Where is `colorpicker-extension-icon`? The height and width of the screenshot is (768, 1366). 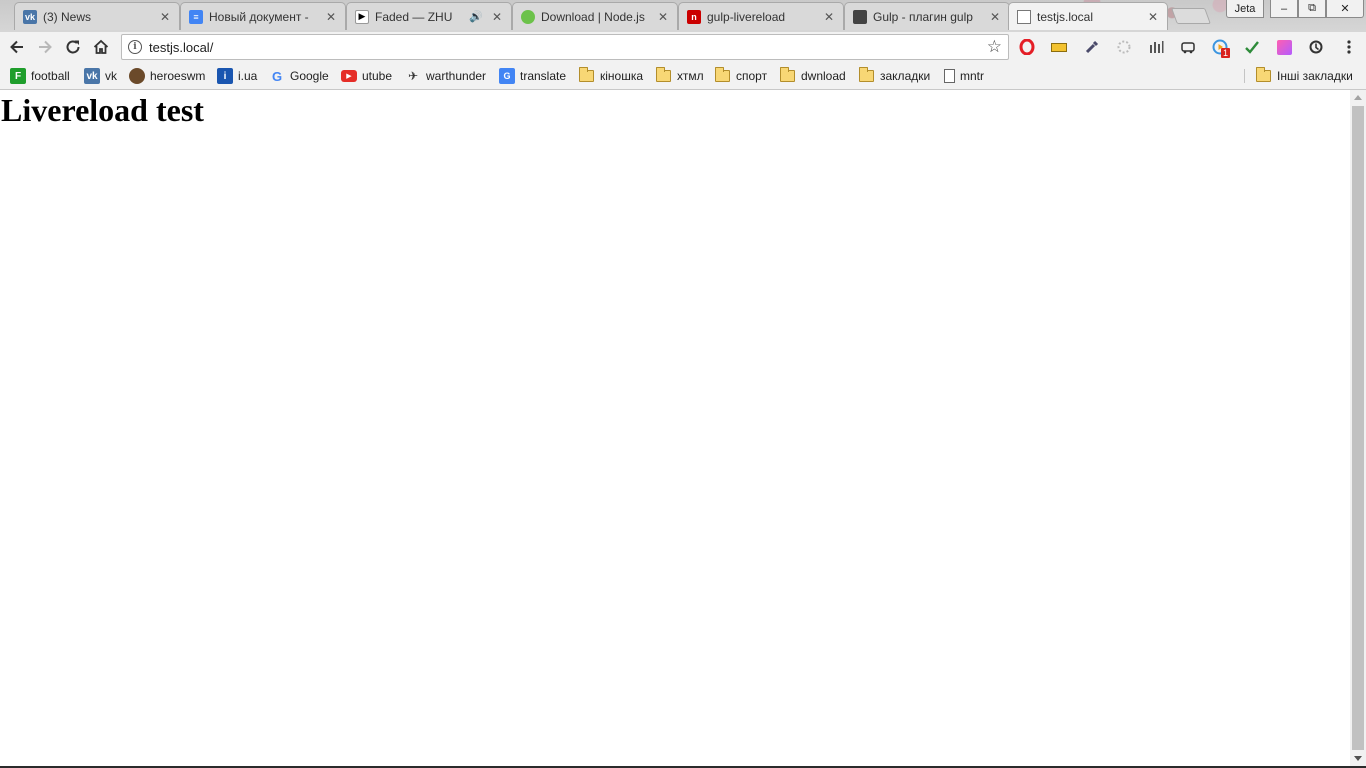
colorpicker-extension-icon is located at coordinates (1092, 47).